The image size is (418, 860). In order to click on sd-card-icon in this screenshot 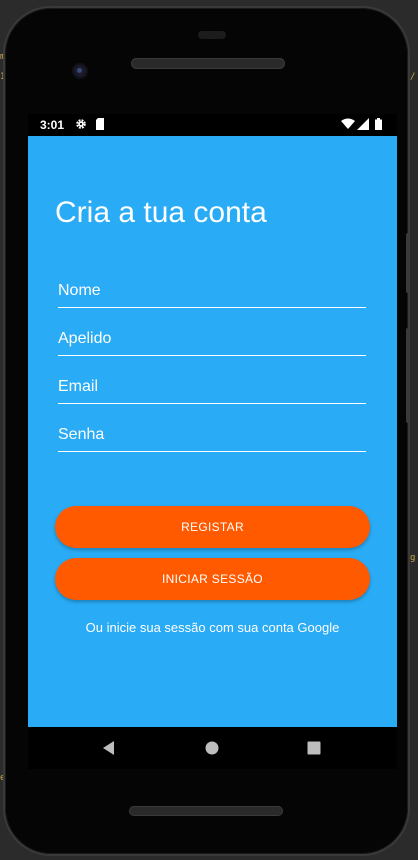, I will do `click(100, 124)`.